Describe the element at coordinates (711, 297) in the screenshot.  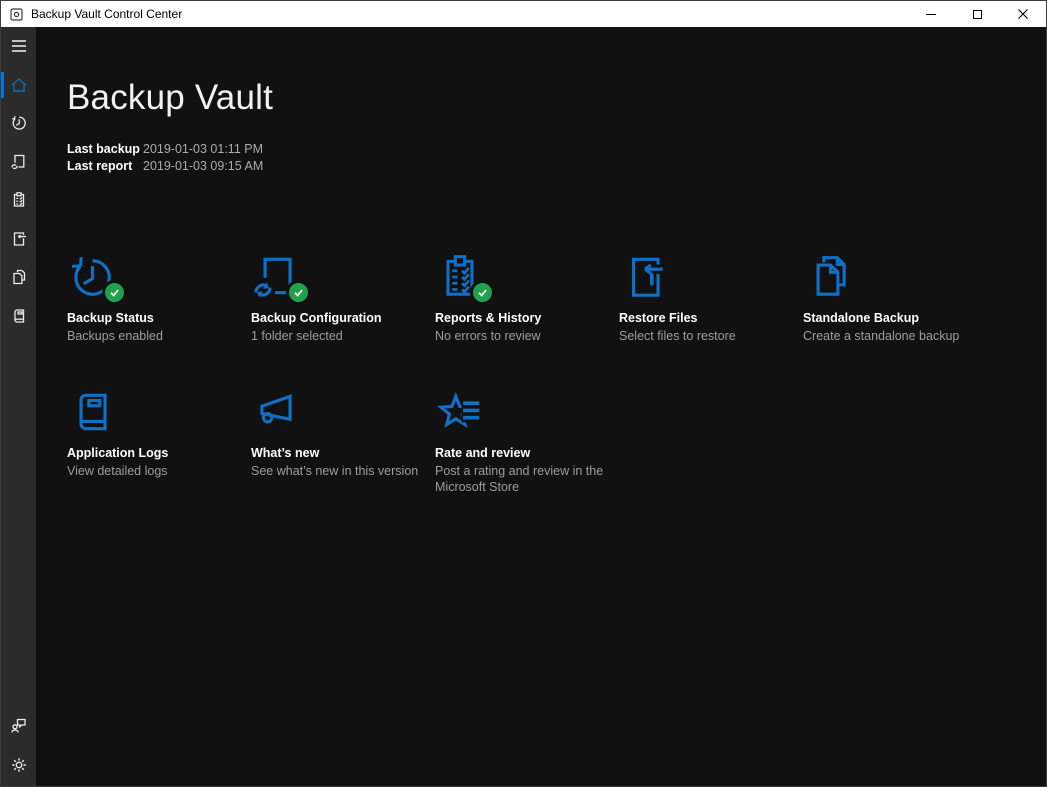
I see `tile-restore-files: Restore Files Select files to restore` at that location.